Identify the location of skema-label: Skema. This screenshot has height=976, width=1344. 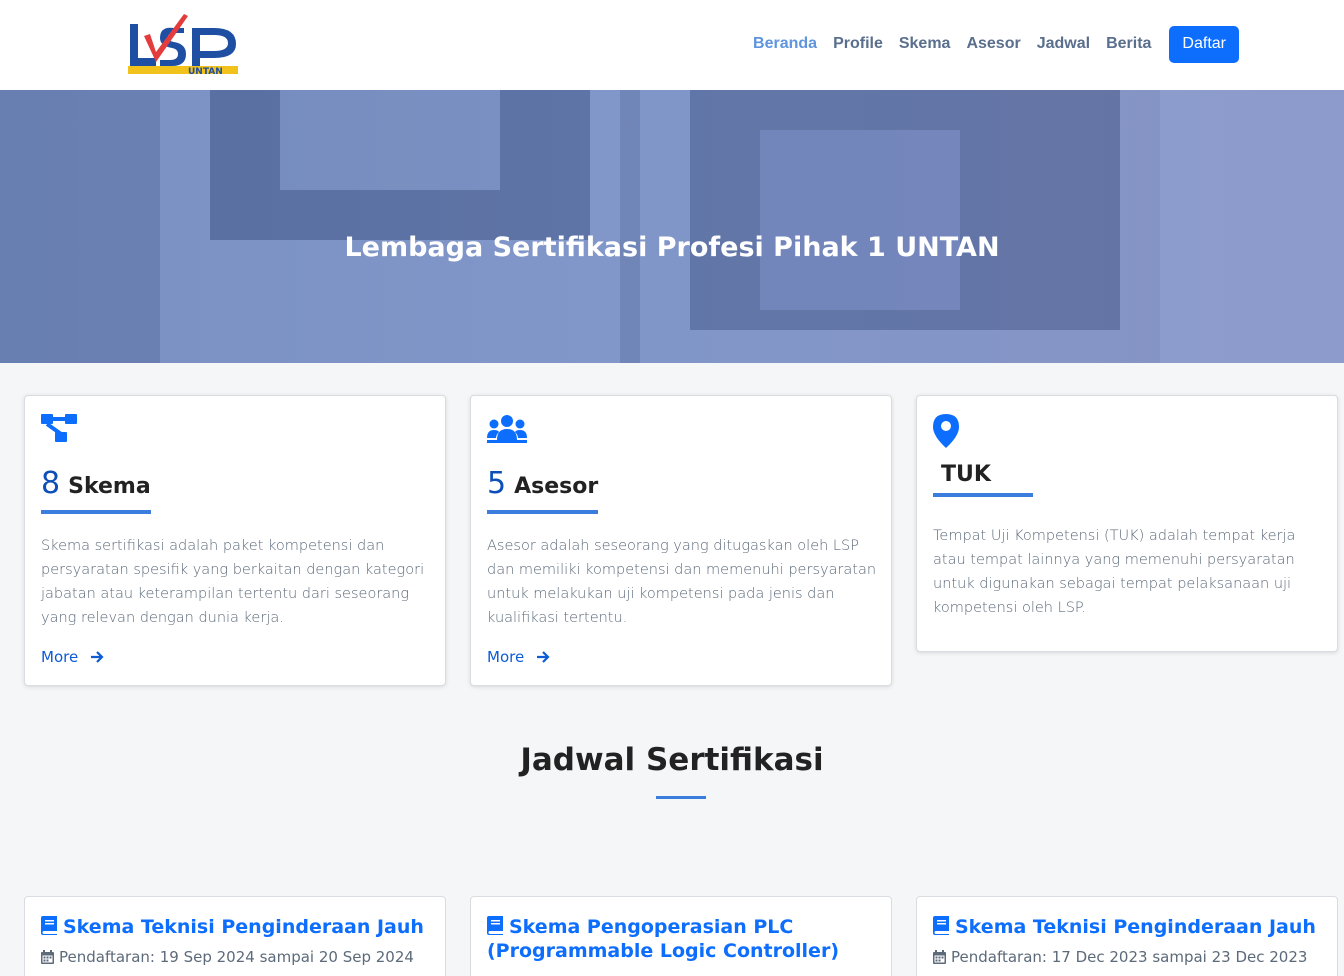
(109, 486).